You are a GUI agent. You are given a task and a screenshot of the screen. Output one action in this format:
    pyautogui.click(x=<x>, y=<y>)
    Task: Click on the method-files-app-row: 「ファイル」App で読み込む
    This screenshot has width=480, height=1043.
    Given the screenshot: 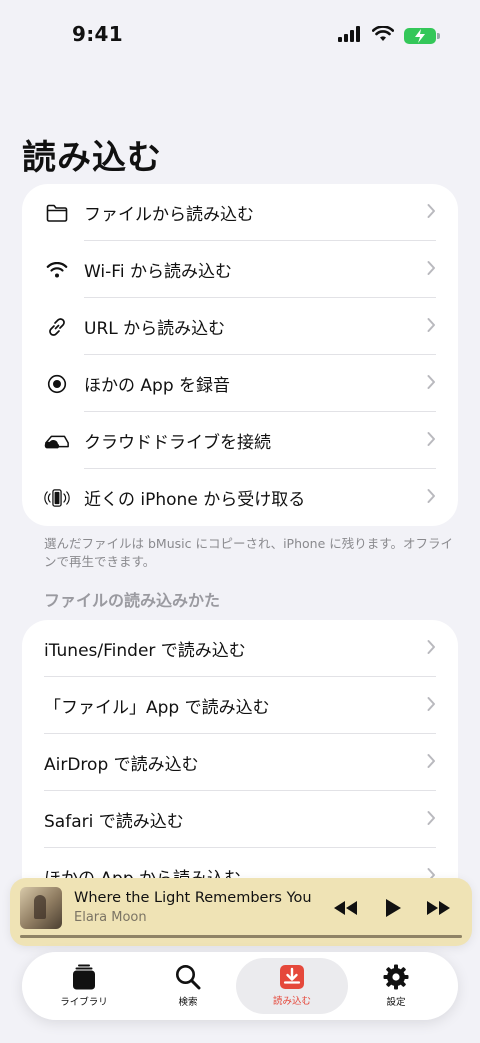 What is the action you would take?
    pyautogui.click(x=240, y=705)
    